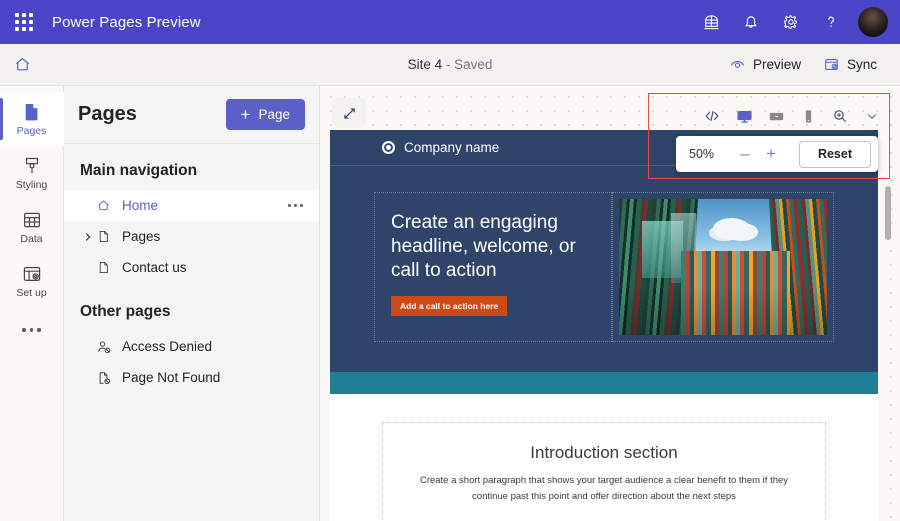 The width and height of the screenshot is (900, 521). I want to click on app-title: Power Pages Preview, so click(126, 22).